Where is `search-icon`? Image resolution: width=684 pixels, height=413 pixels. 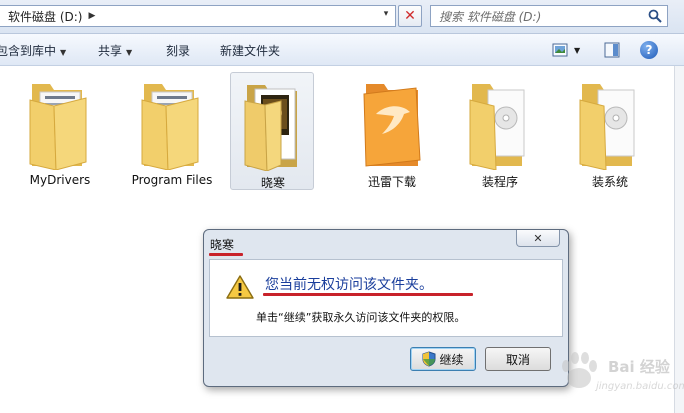 search-icon is located at coordinates (655, 16).